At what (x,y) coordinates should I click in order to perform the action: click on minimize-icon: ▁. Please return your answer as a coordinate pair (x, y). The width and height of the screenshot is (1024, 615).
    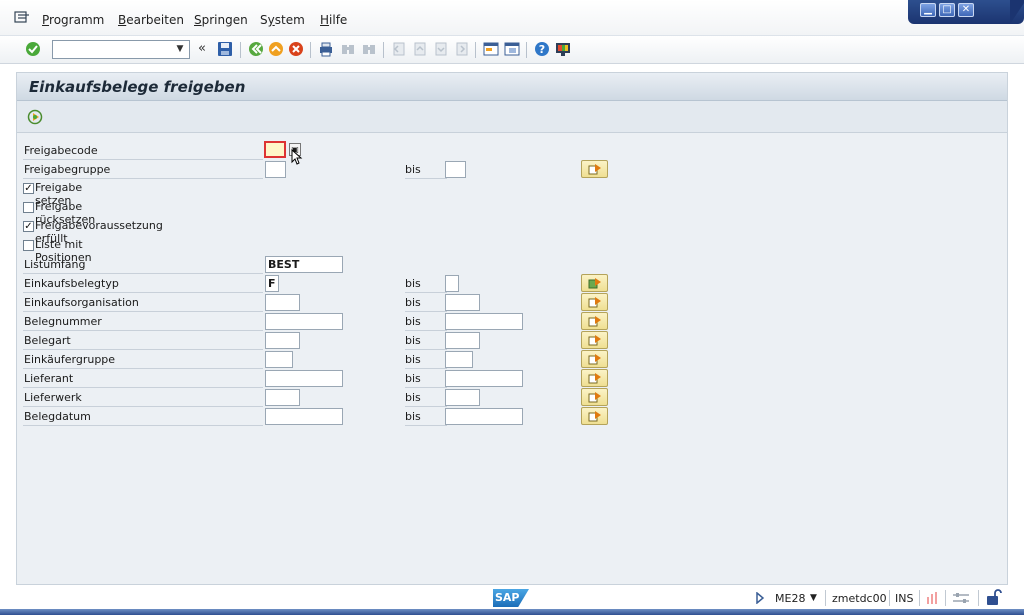
    Looking at the image, I should click on (928, 10).